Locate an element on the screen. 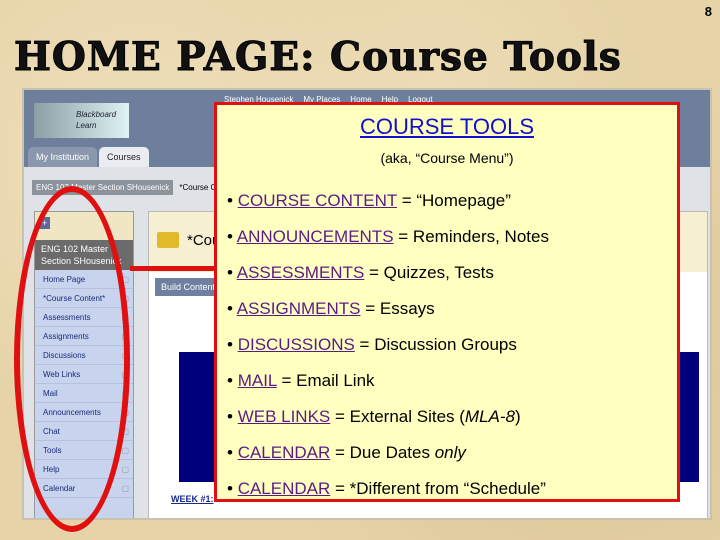  page-number: 8 is located at coordinates (708, 11).